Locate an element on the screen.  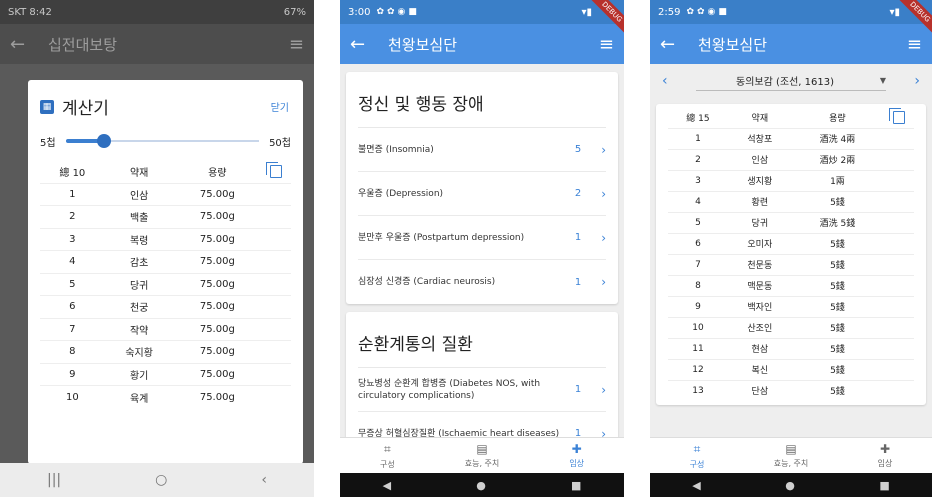
status-time: SKT 8:42 is located at coordinates (30, 12).